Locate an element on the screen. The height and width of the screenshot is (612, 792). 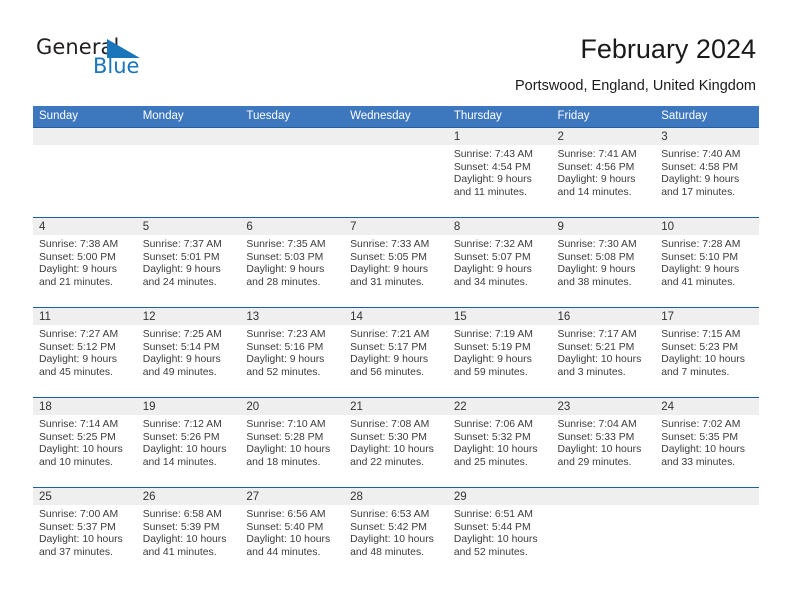
day-sunrise: Sunrise: 7:19 AM is located at coordinates (493, 334).